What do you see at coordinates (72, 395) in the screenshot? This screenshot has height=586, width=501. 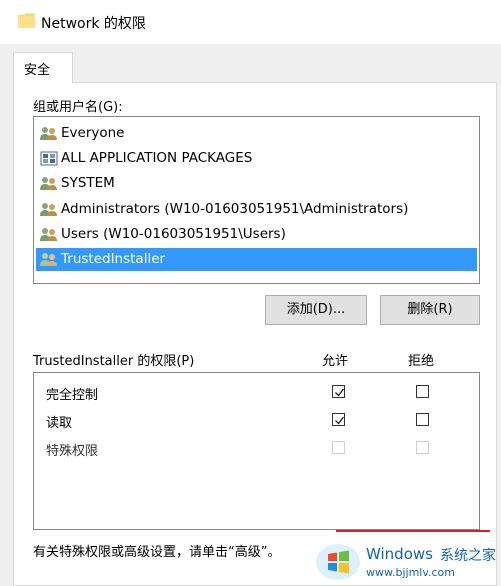 I see `permission-name: 完全控制` at bounding box center [72, 395].